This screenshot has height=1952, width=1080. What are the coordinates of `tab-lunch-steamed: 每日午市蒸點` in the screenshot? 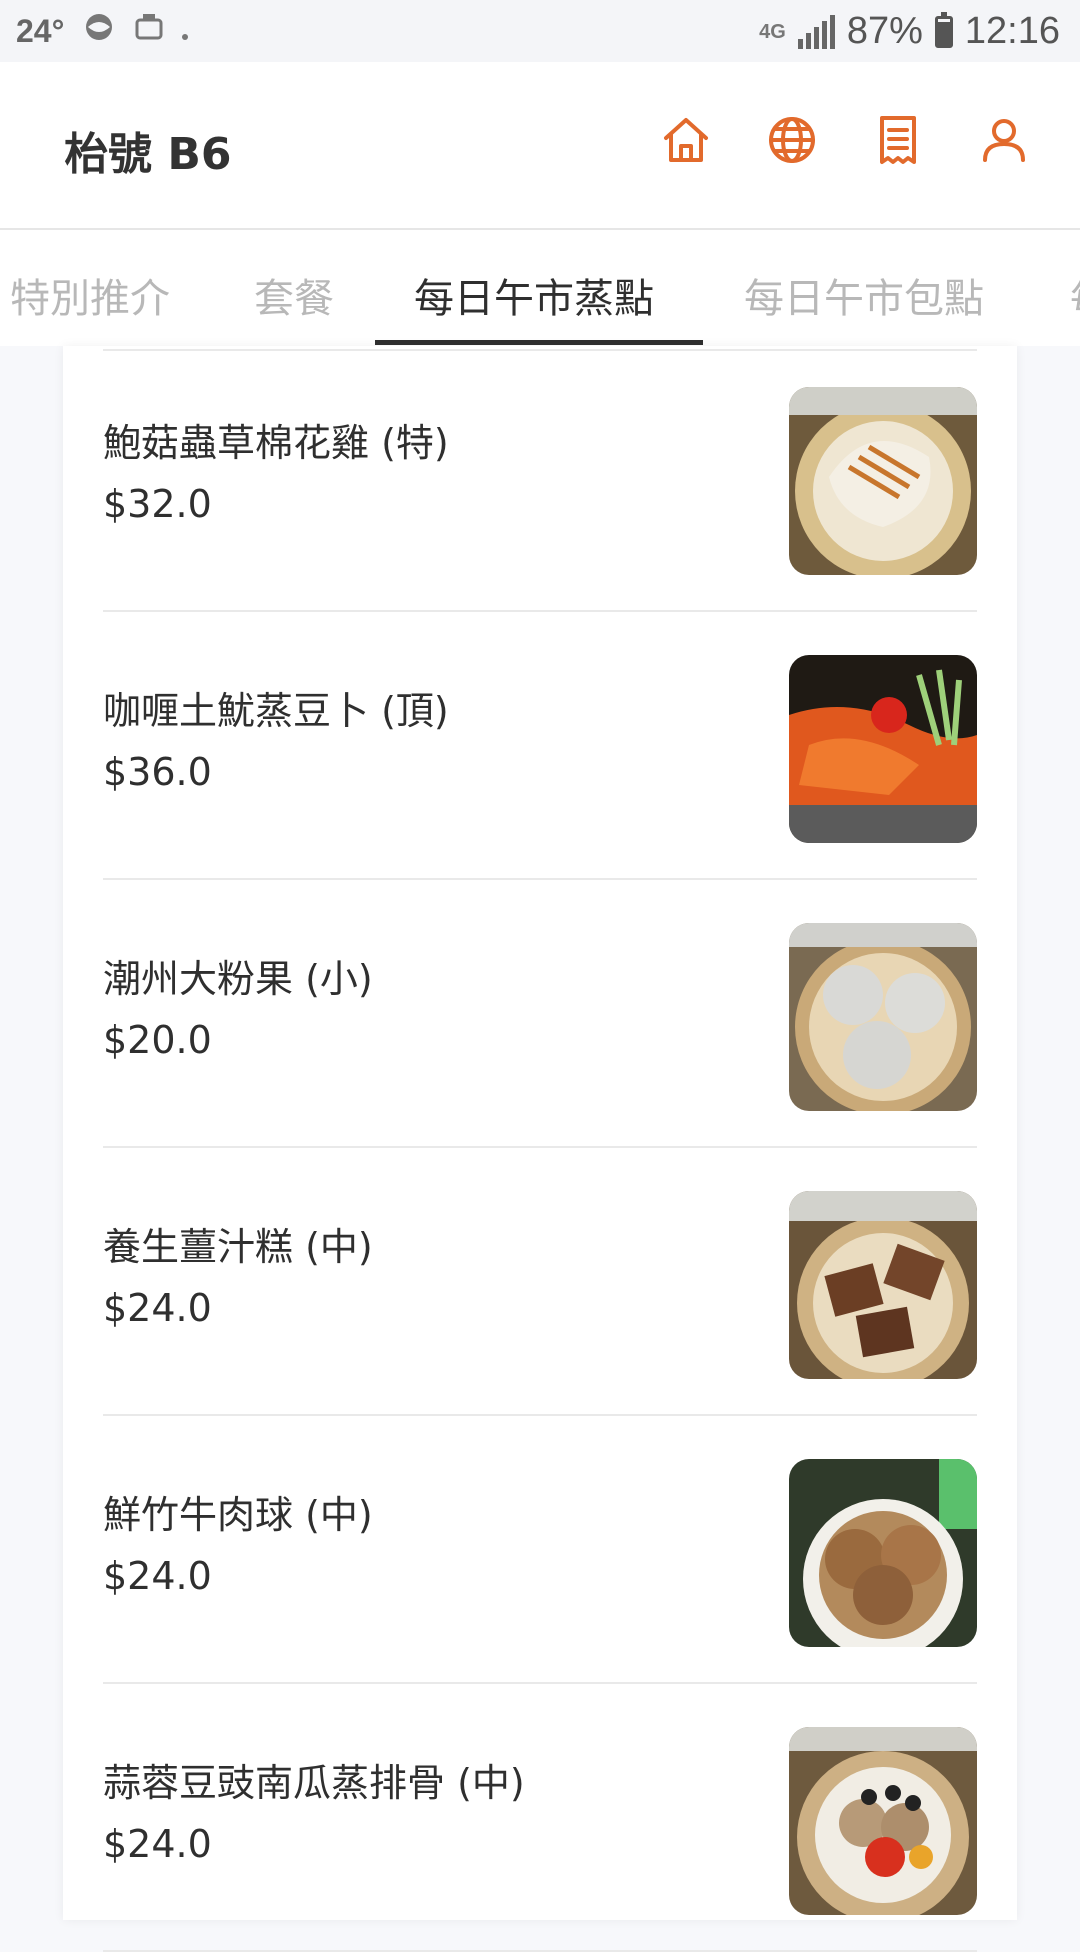 It's located at (534, 295).